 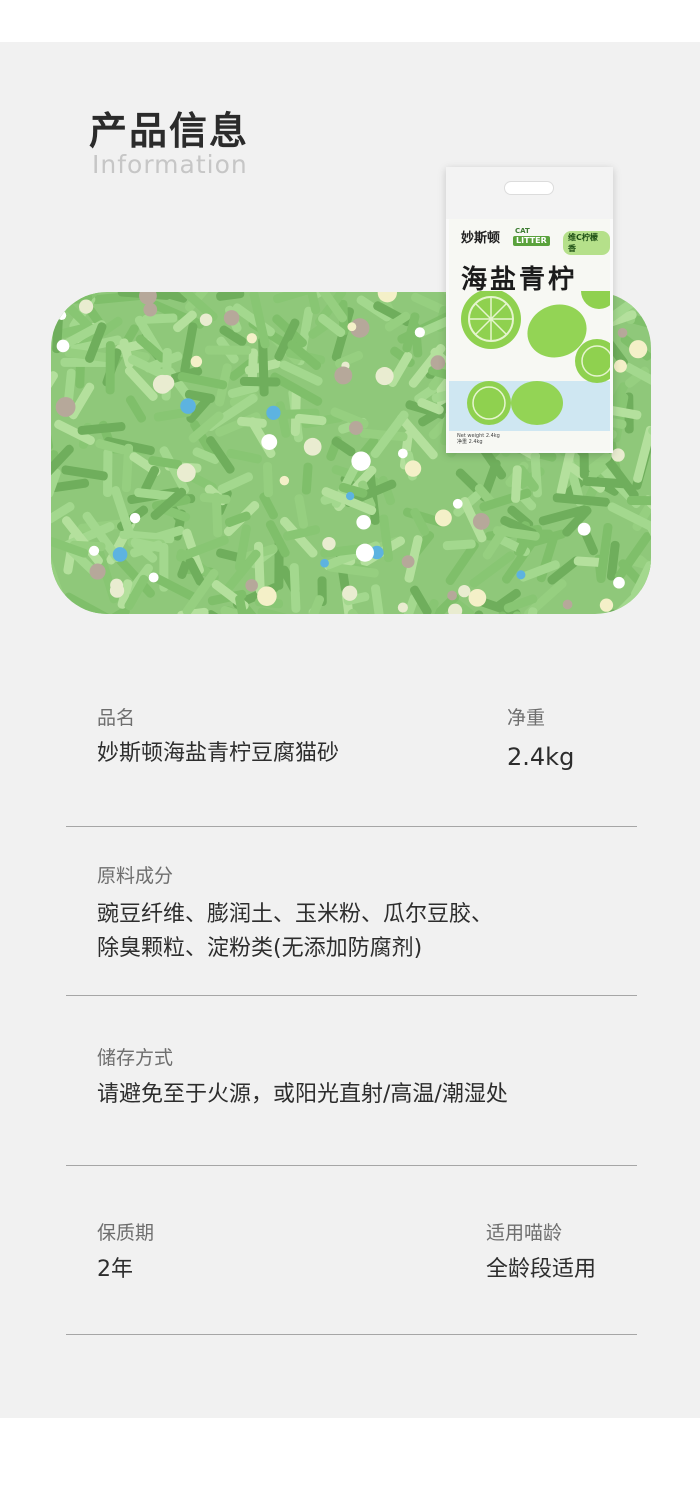 I want to click on storage-value: 请避免至于火源，或阳光直射/高温/潮湿处, so click(x=302, y=1094).